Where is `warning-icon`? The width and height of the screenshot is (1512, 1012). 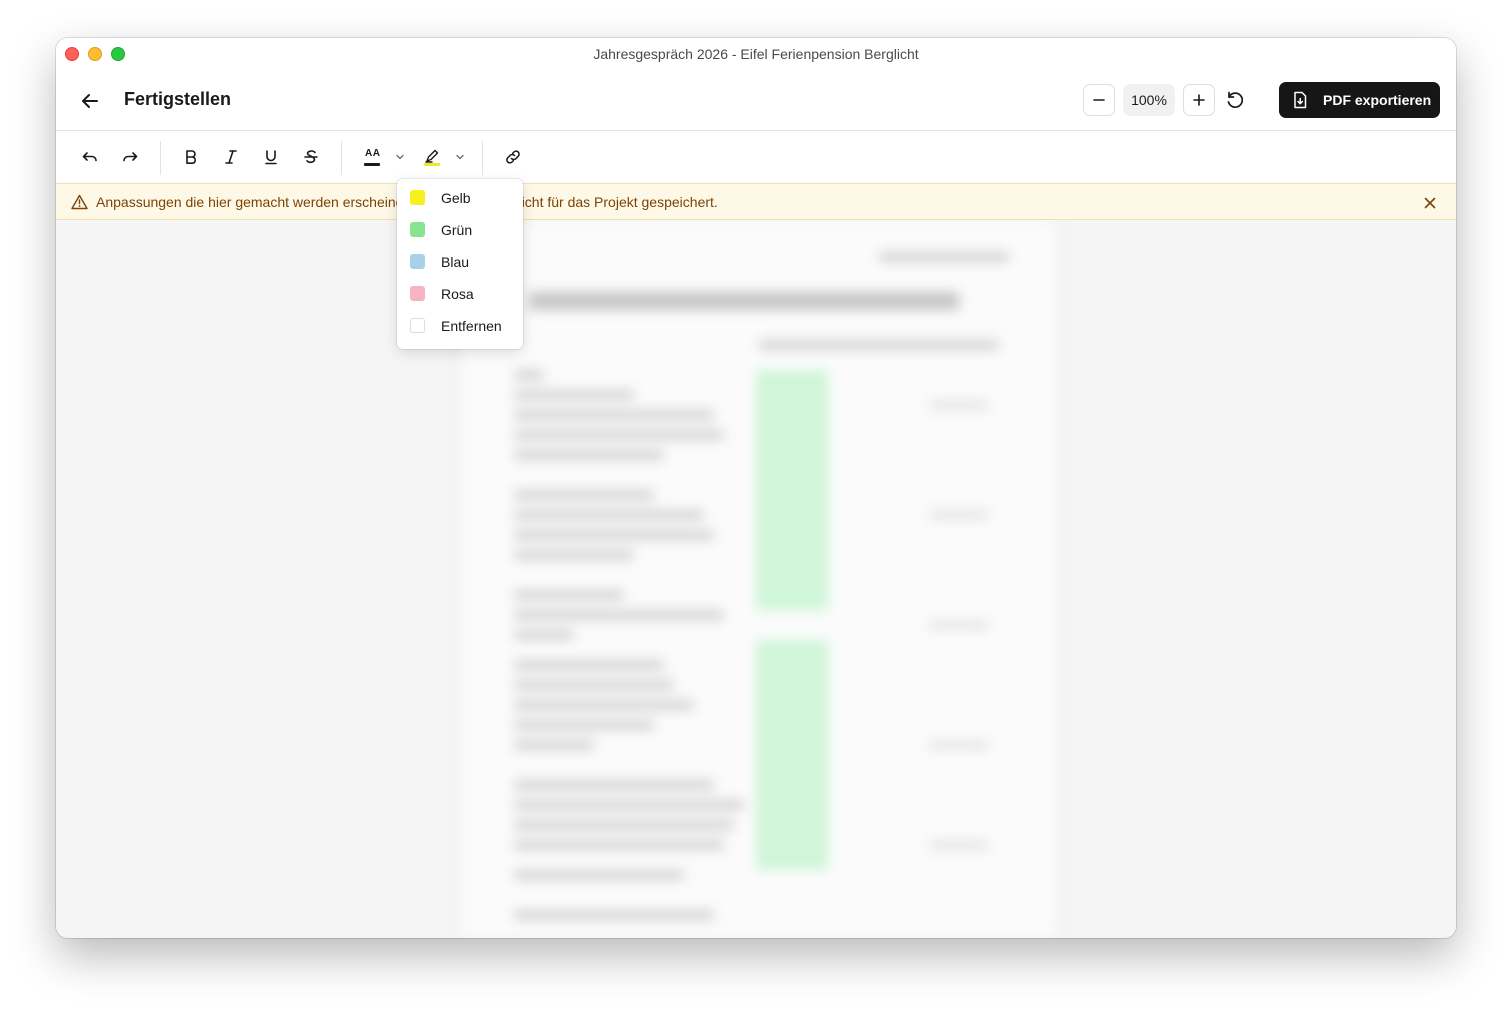
warning-icon is located at coordinates (79, 204).